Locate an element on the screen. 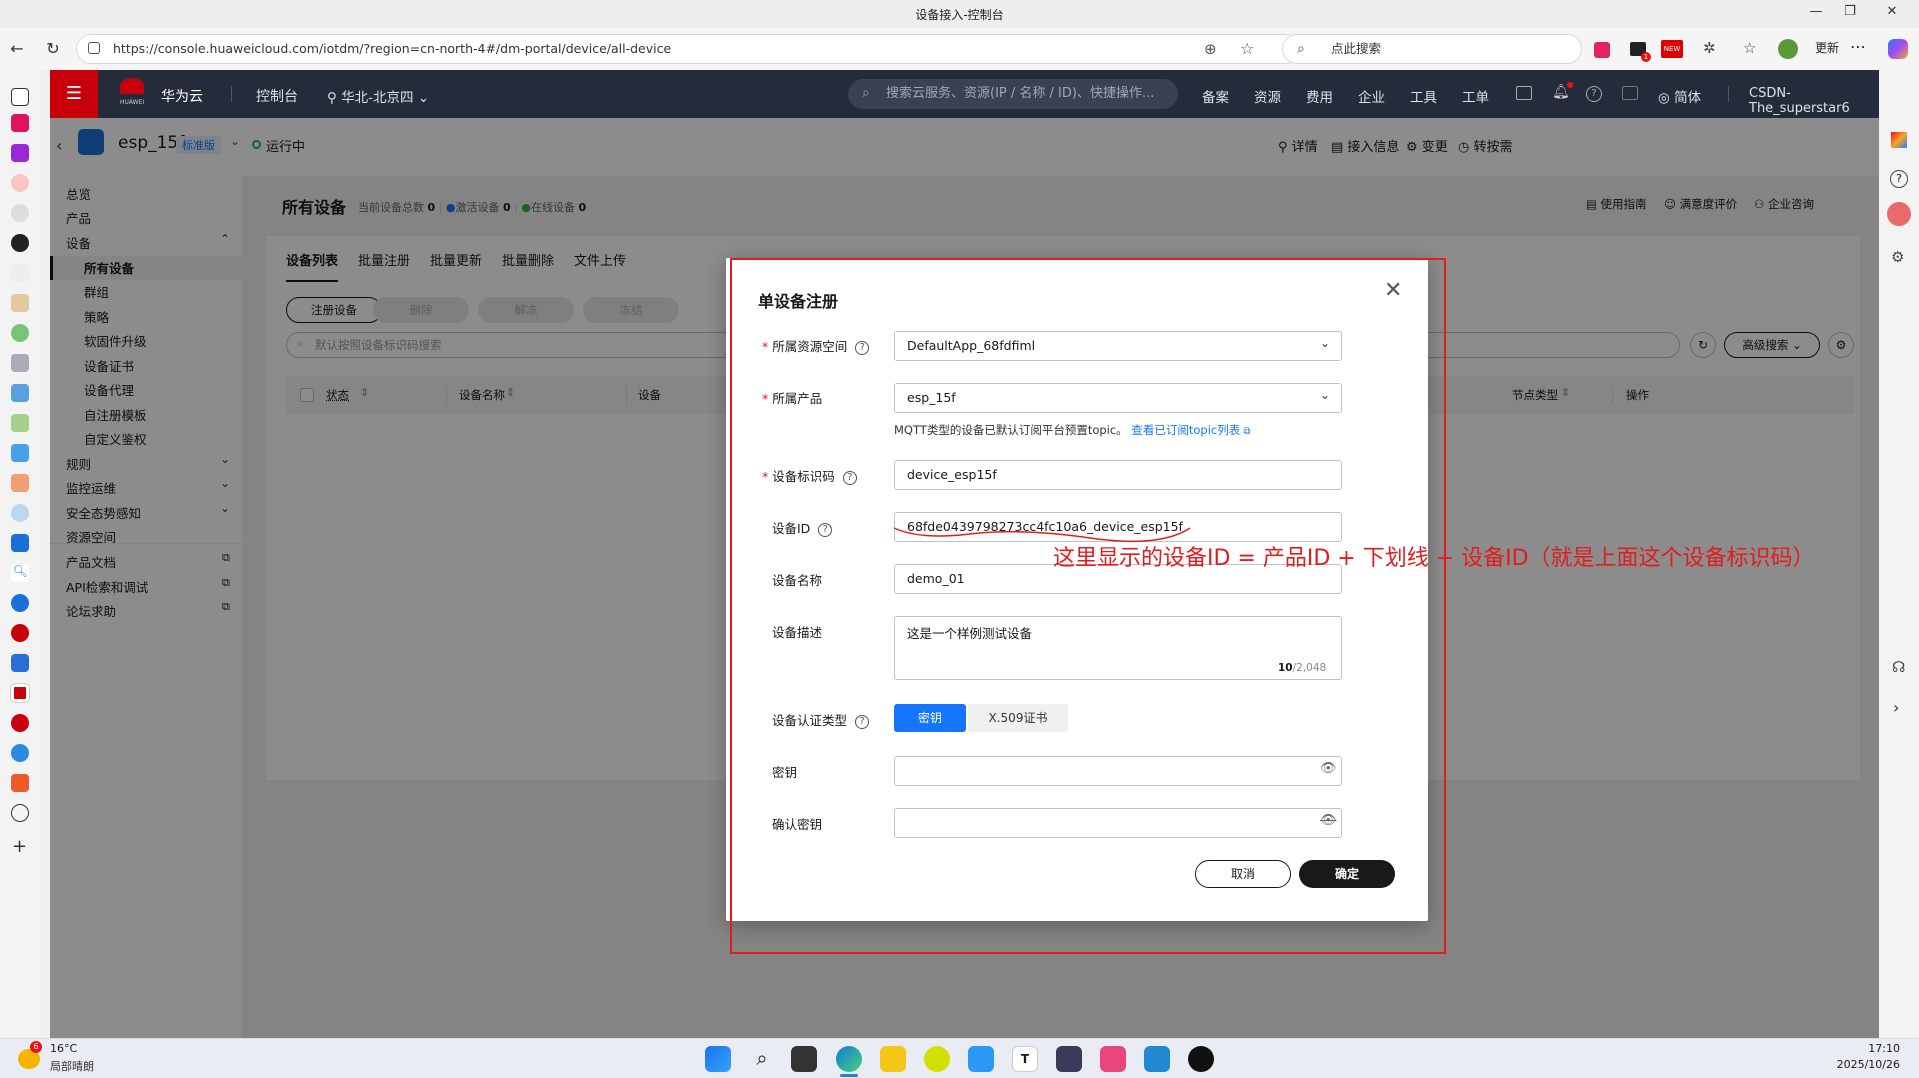 This screenshot has height=1078, width=1919. topbar-menu-item: 企业 is located at coordinates (1371, 96).